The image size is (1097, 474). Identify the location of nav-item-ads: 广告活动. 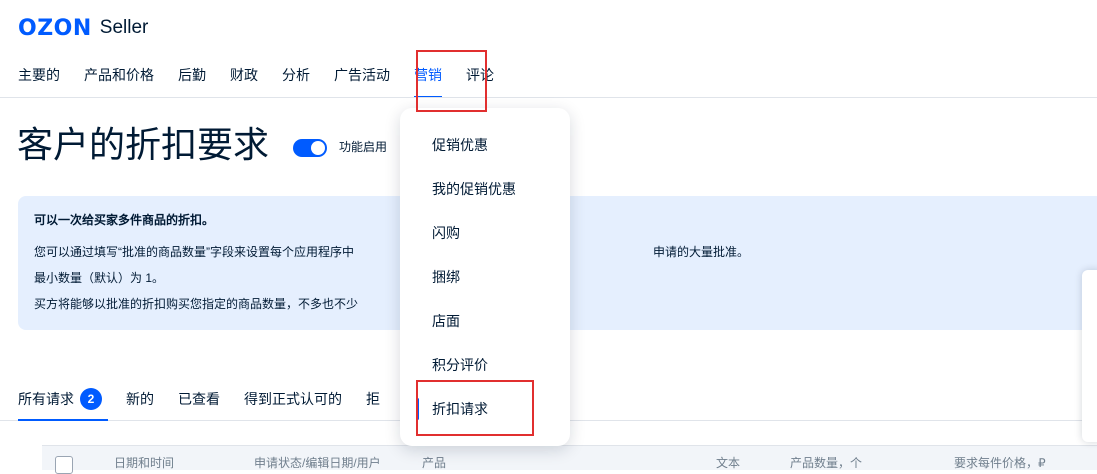
(362, 75).